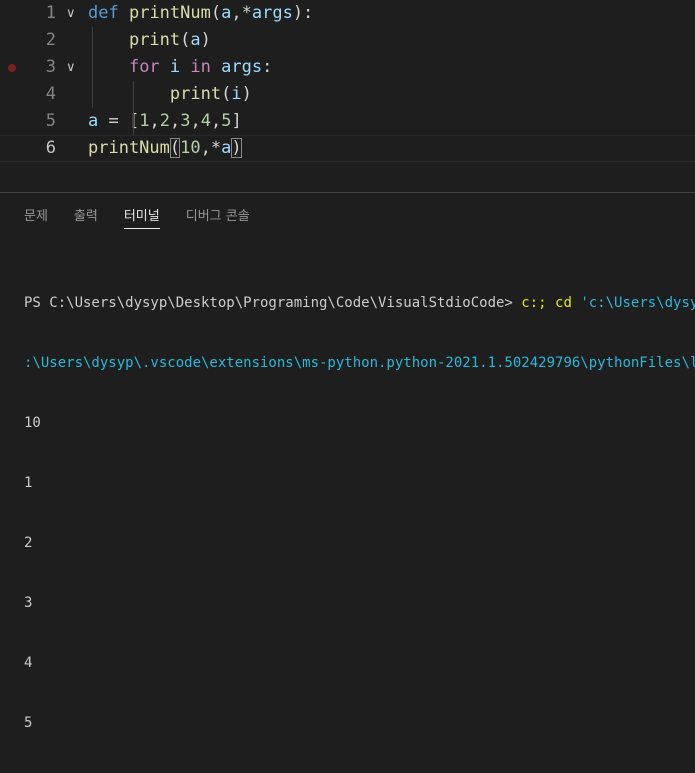 The height and width of the screenshot is (773, 695). Describe the element at coordinates (165, 121) in the screenshot. I see `code-text: a = [1,2,3,4,5]` at that location.